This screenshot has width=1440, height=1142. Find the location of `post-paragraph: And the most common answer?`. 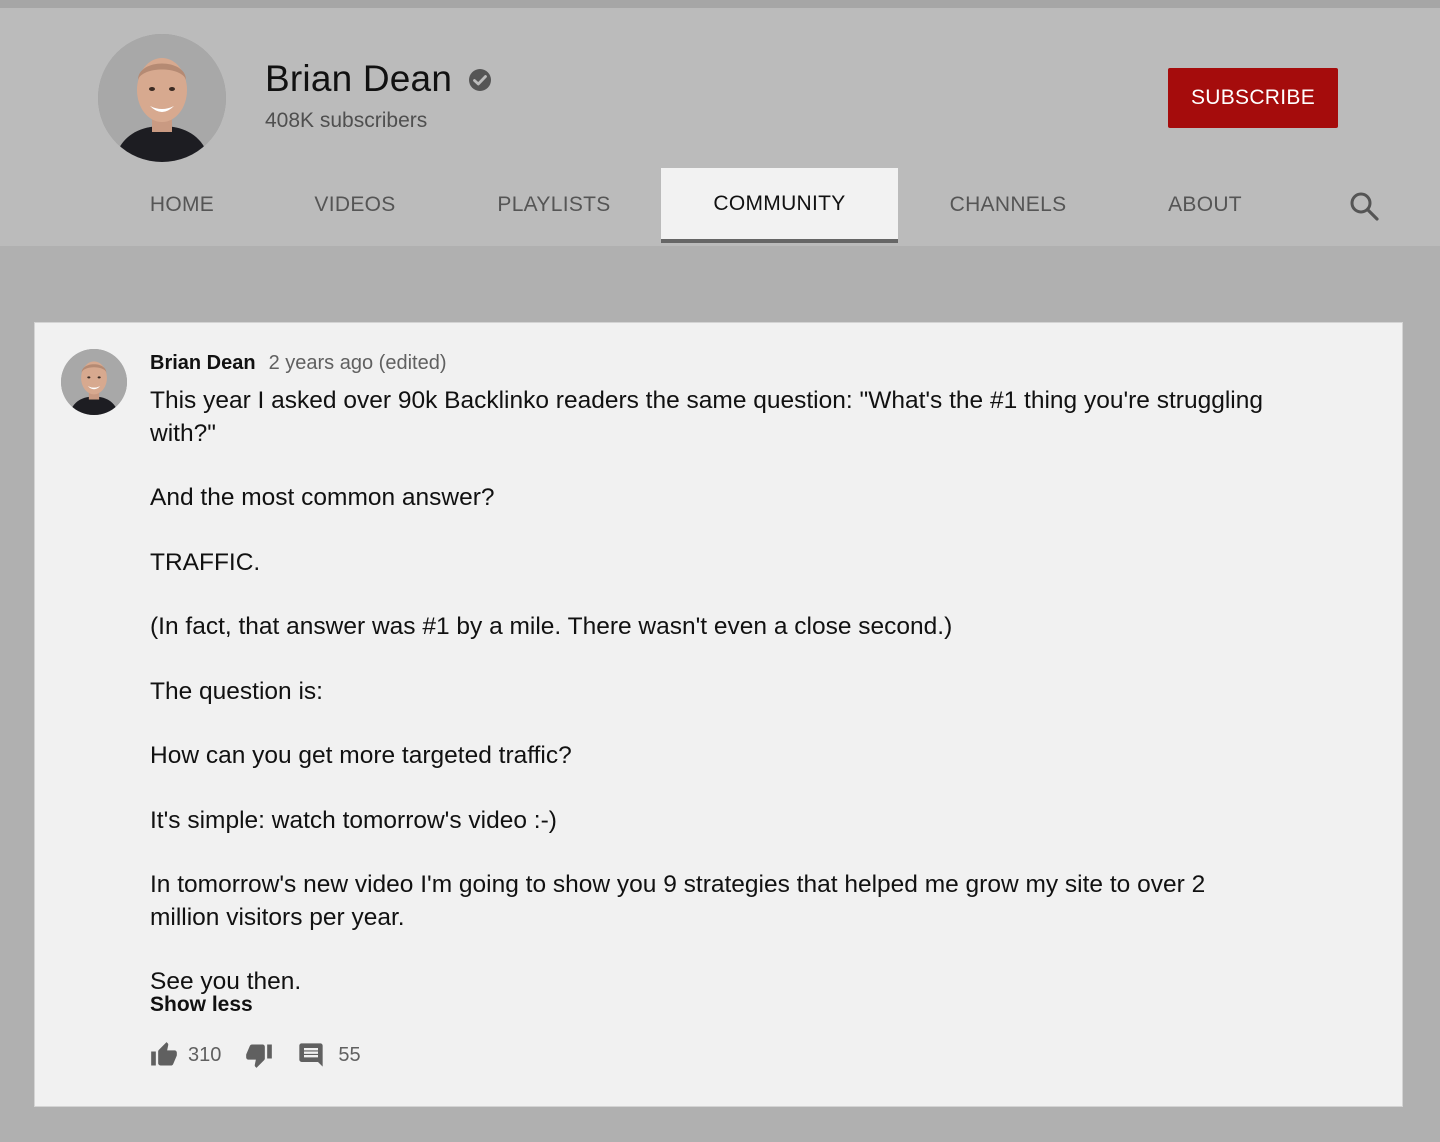

post-paragraph: And the most common answer? is located at coordinates (322, 497).